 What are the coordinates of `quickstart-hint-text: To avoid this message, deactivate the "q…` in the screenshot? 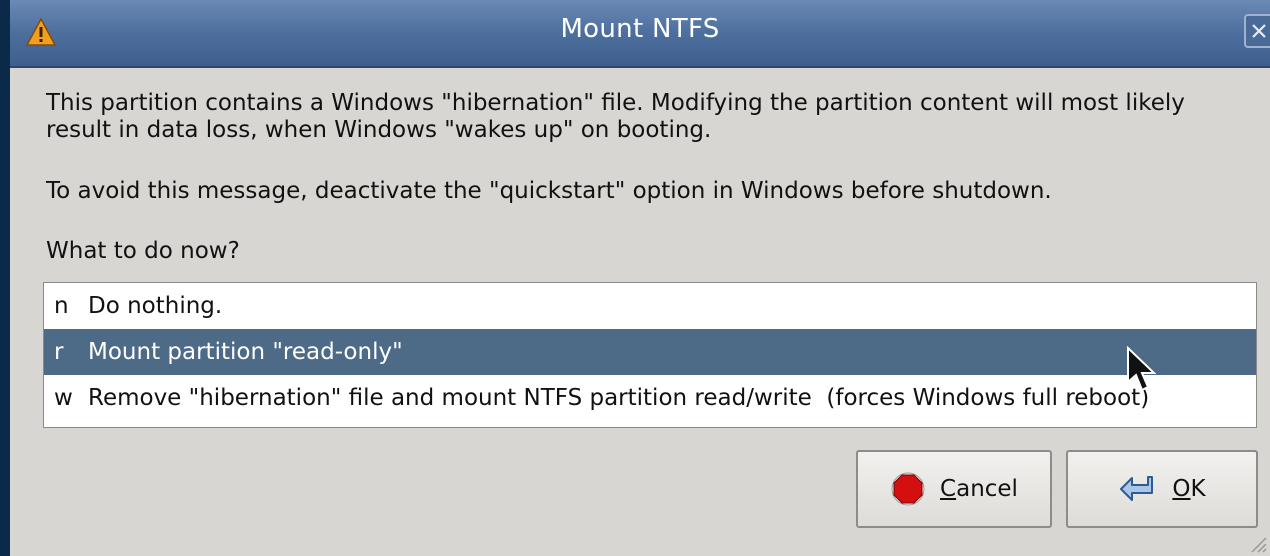 It's located at (549, 191).